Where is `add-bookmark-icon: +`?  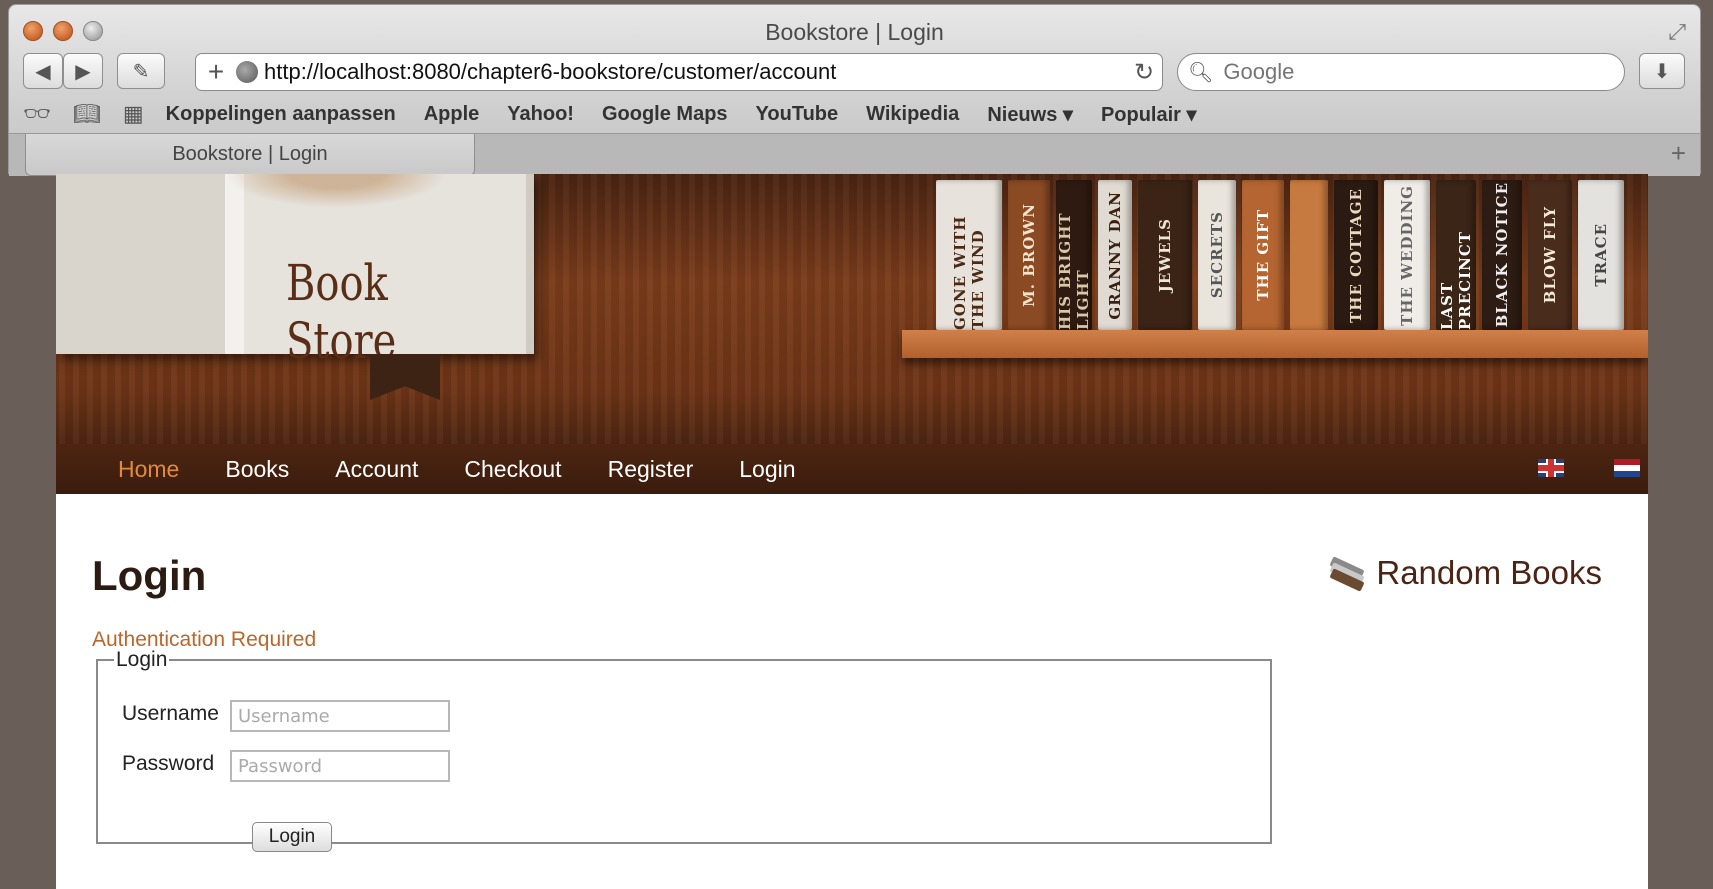
add-bookmark-icon: + is located at coordinates (216, 72).